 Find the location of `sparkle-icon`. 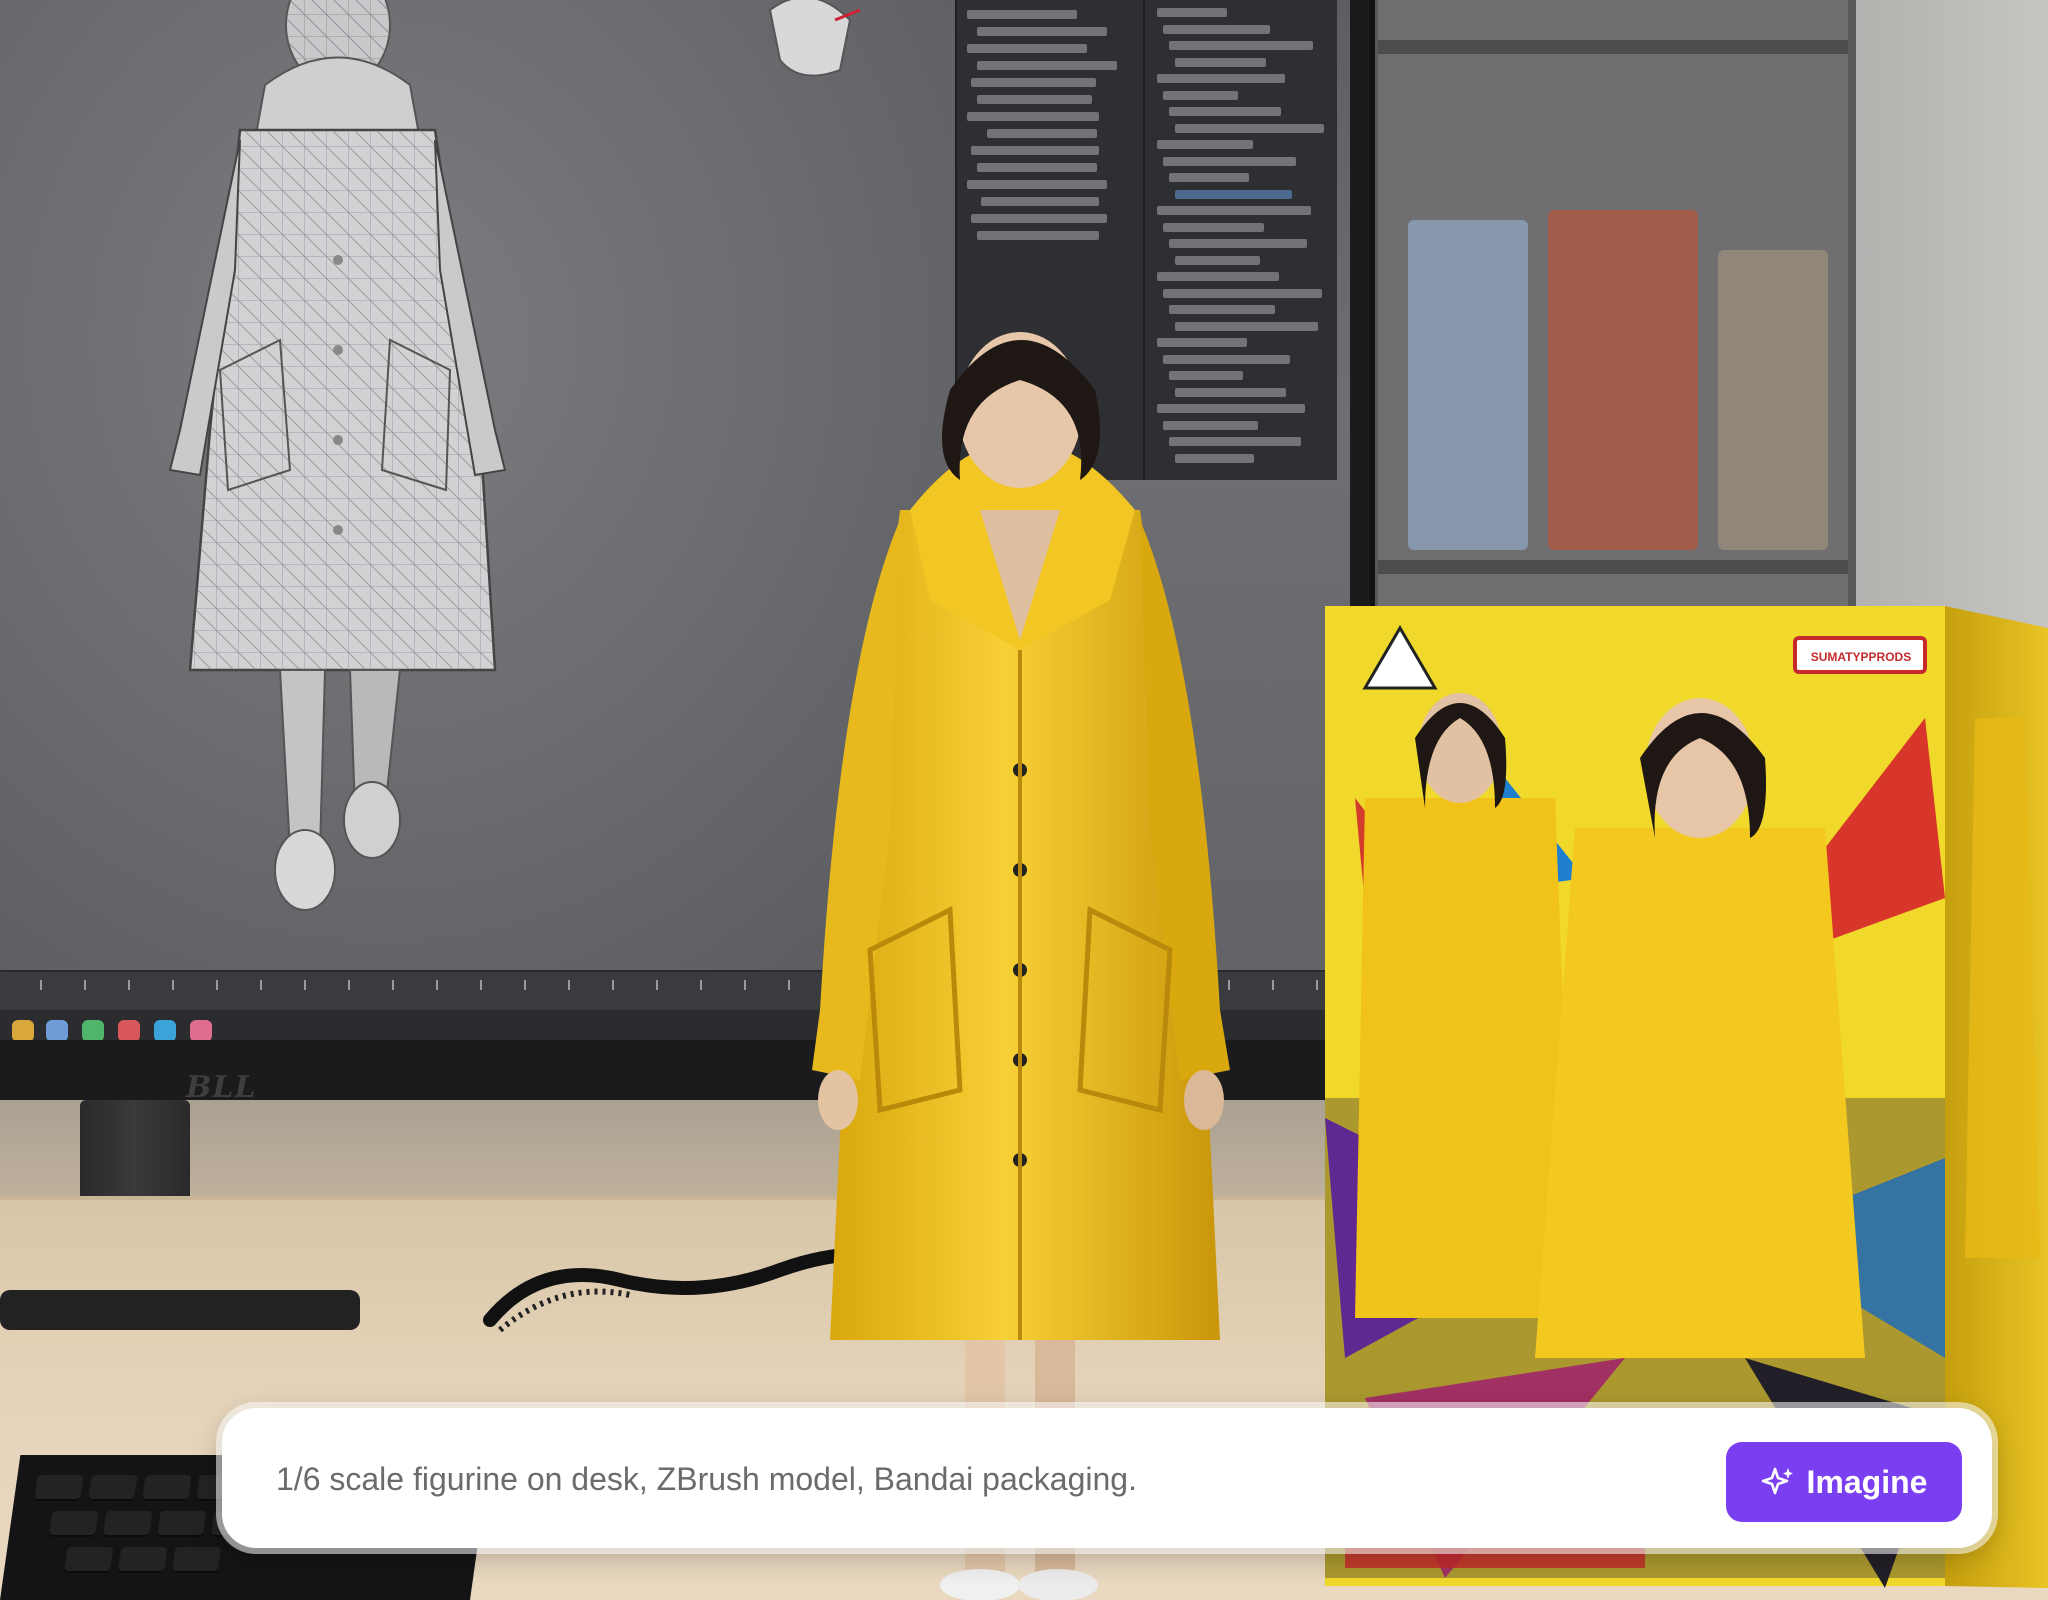

sparkle-icon is located at coordinates (1777, 1481).